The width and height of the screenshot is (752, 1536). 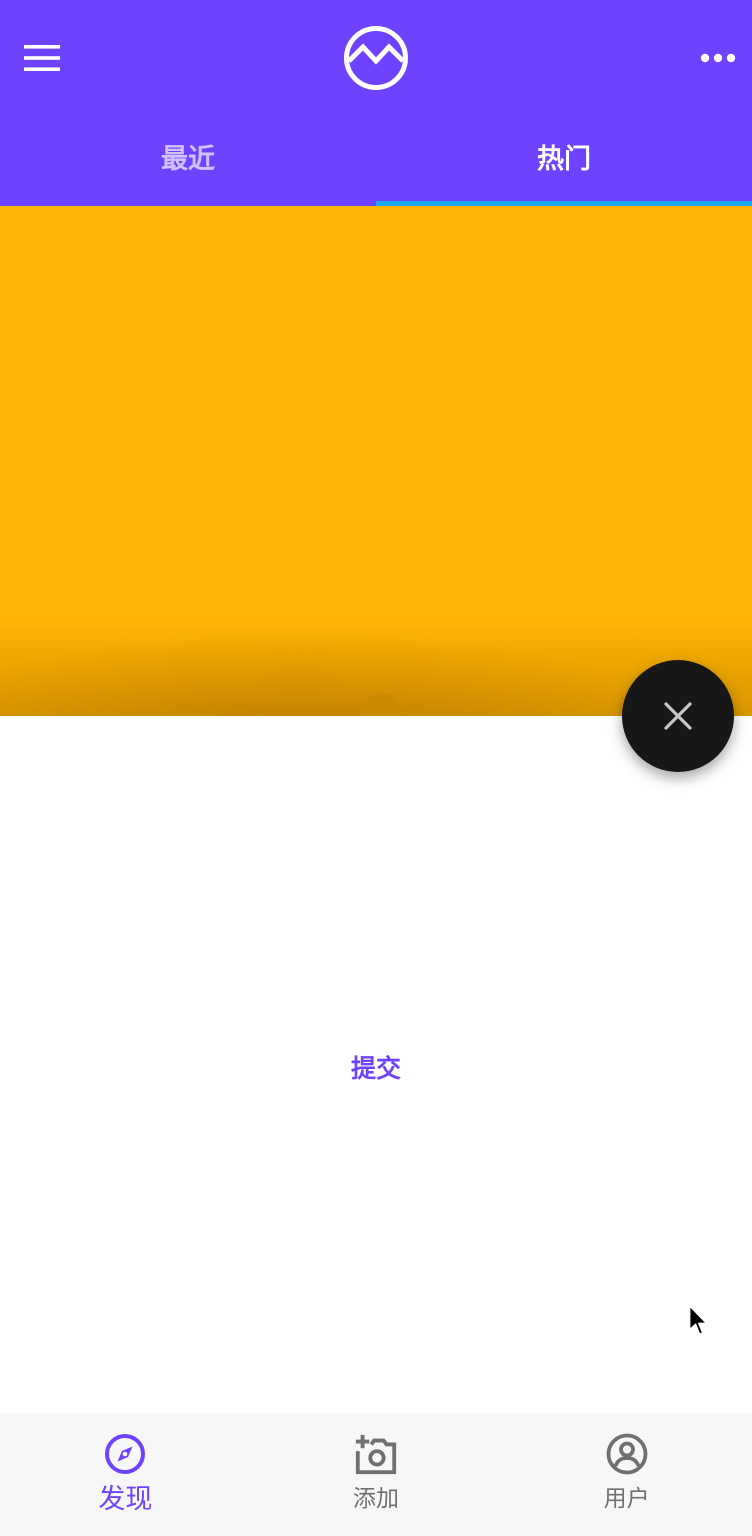 What do you see at coordinates (376, 1454) in the screenshot?
I see `add-photo-icon` at bounding box center [376, 1454].